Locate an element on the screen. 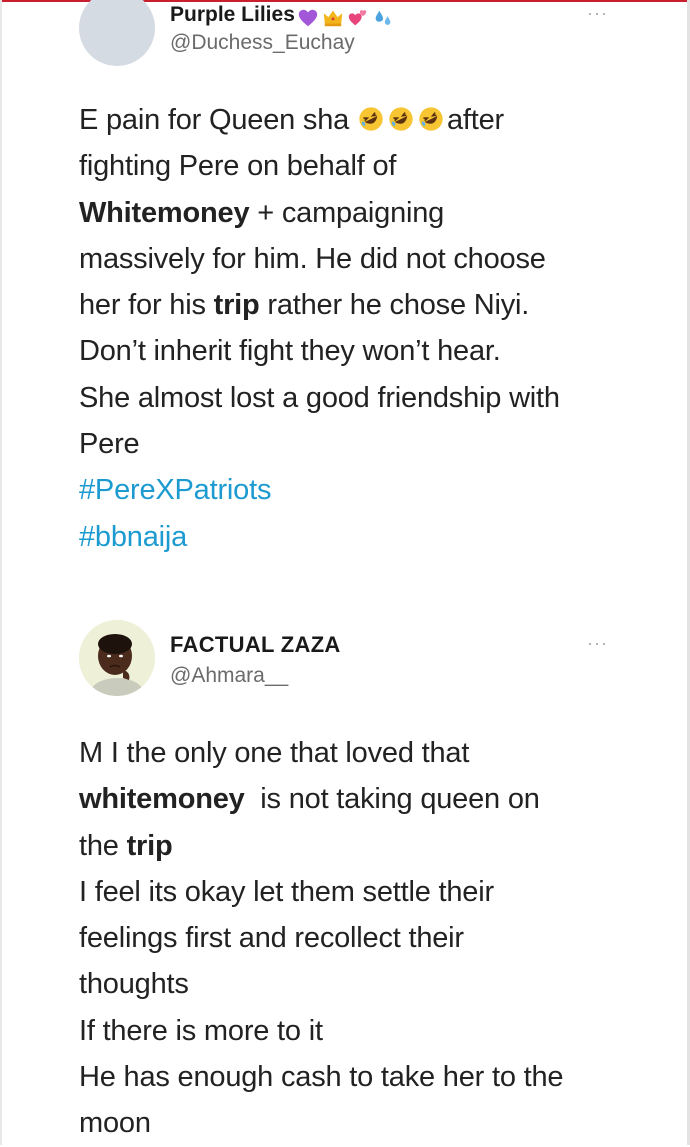 Image resolution: width=690 pixels, height=1147 pixels. display-name: FACTUAL ZAZA is located at coordinates (255, 645).